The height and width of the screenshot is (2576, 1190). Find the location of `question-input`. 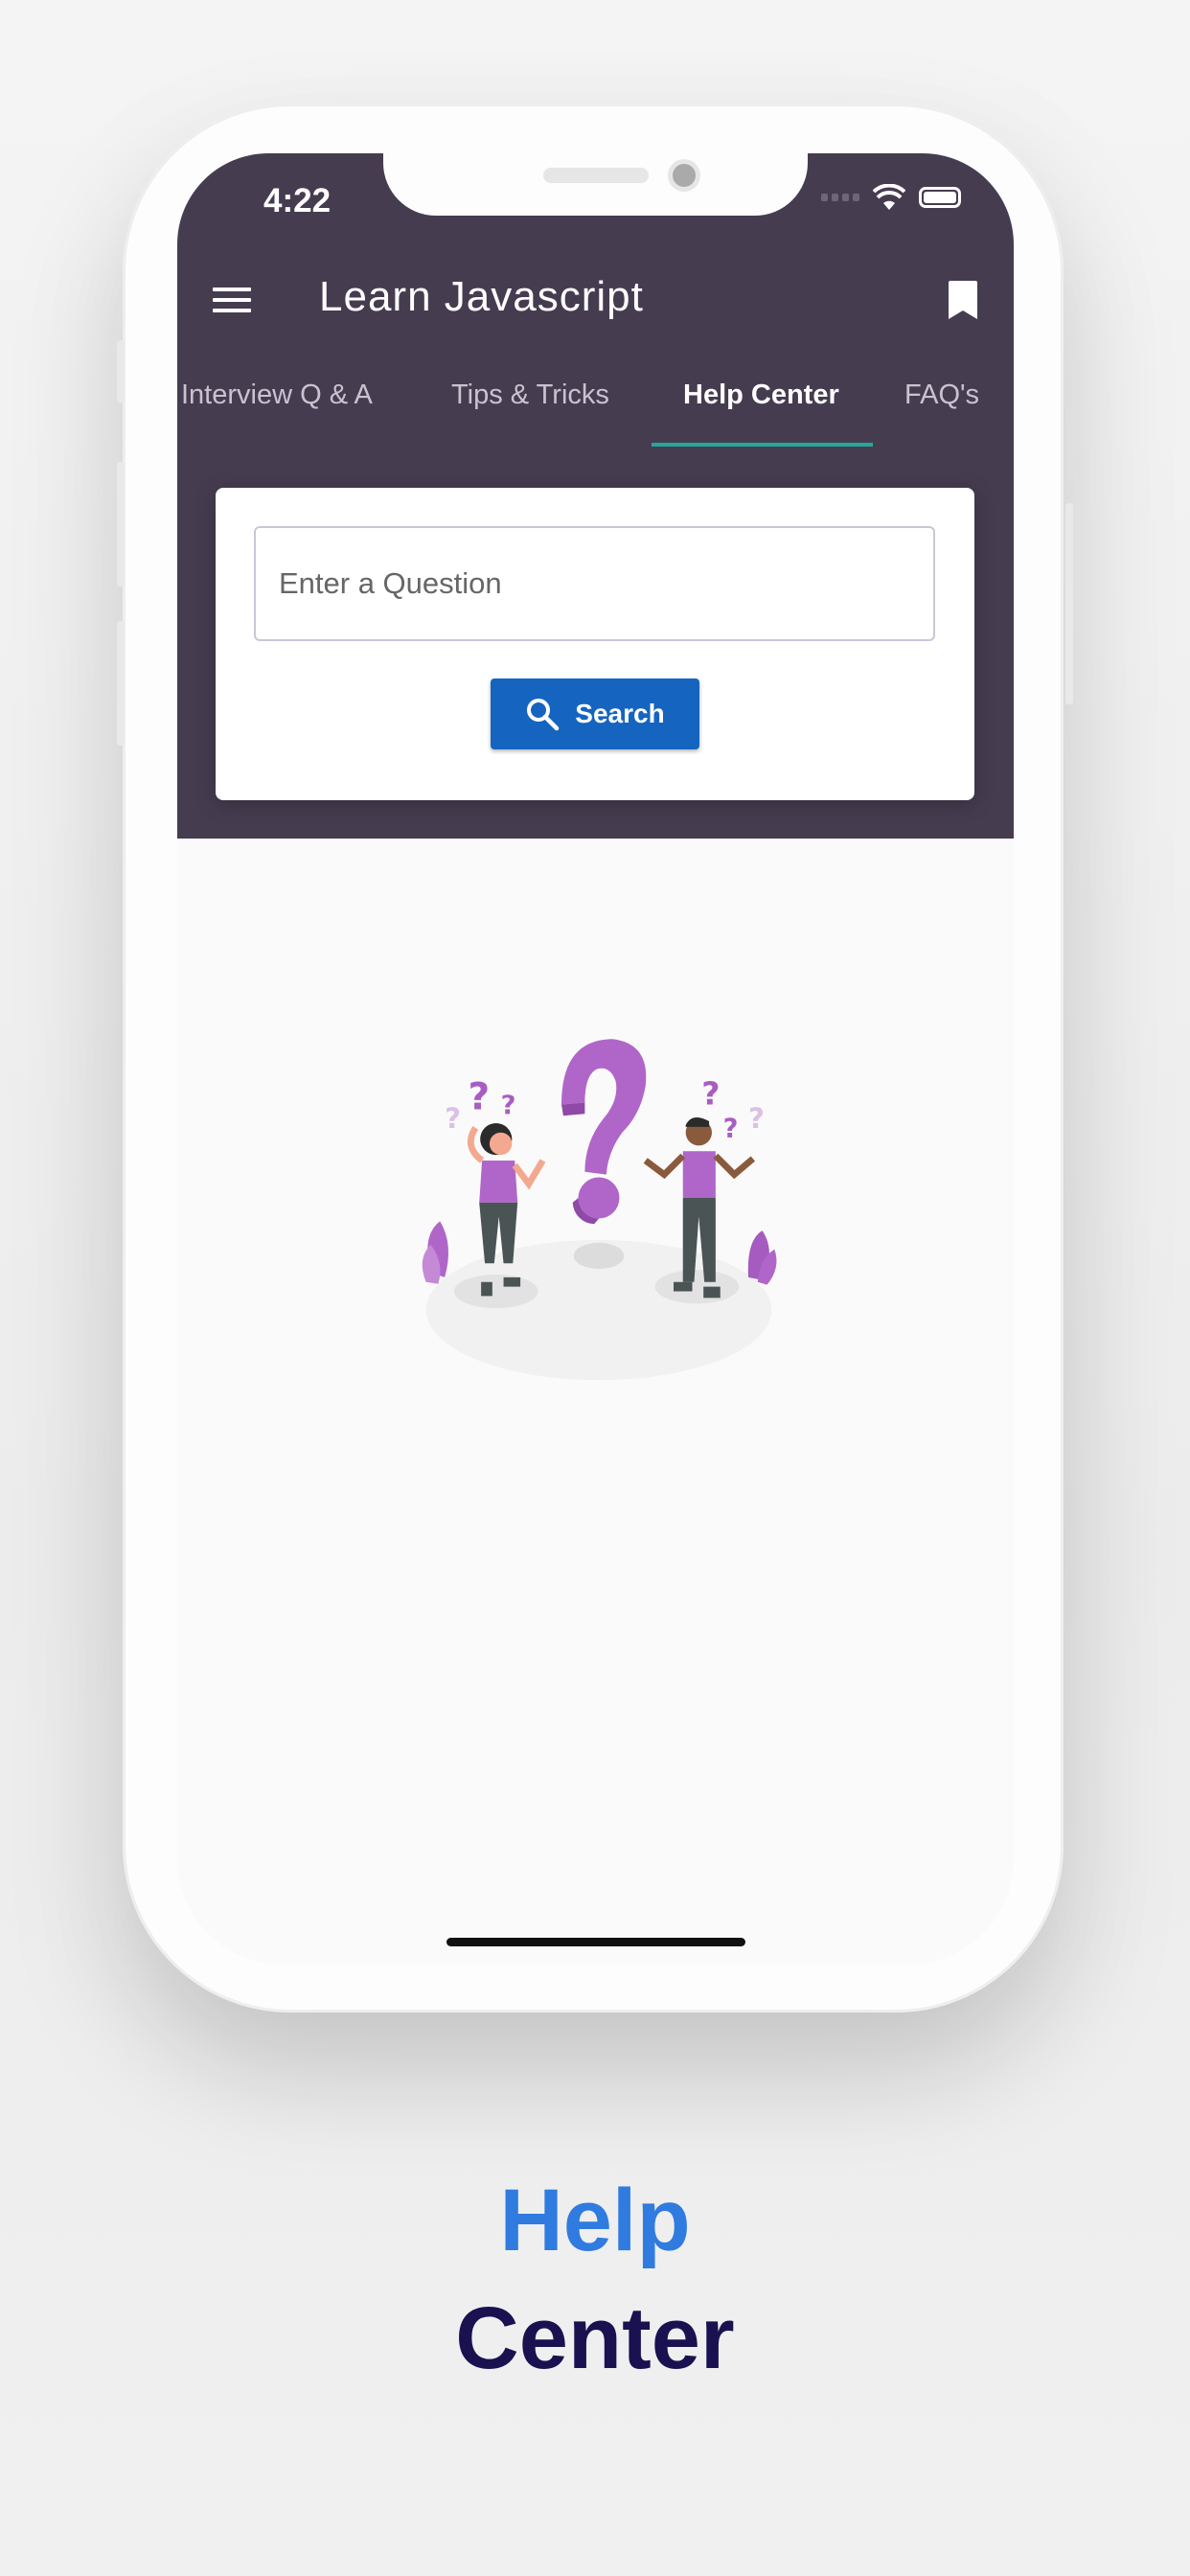

question-input is located at coordinates (594, 583).